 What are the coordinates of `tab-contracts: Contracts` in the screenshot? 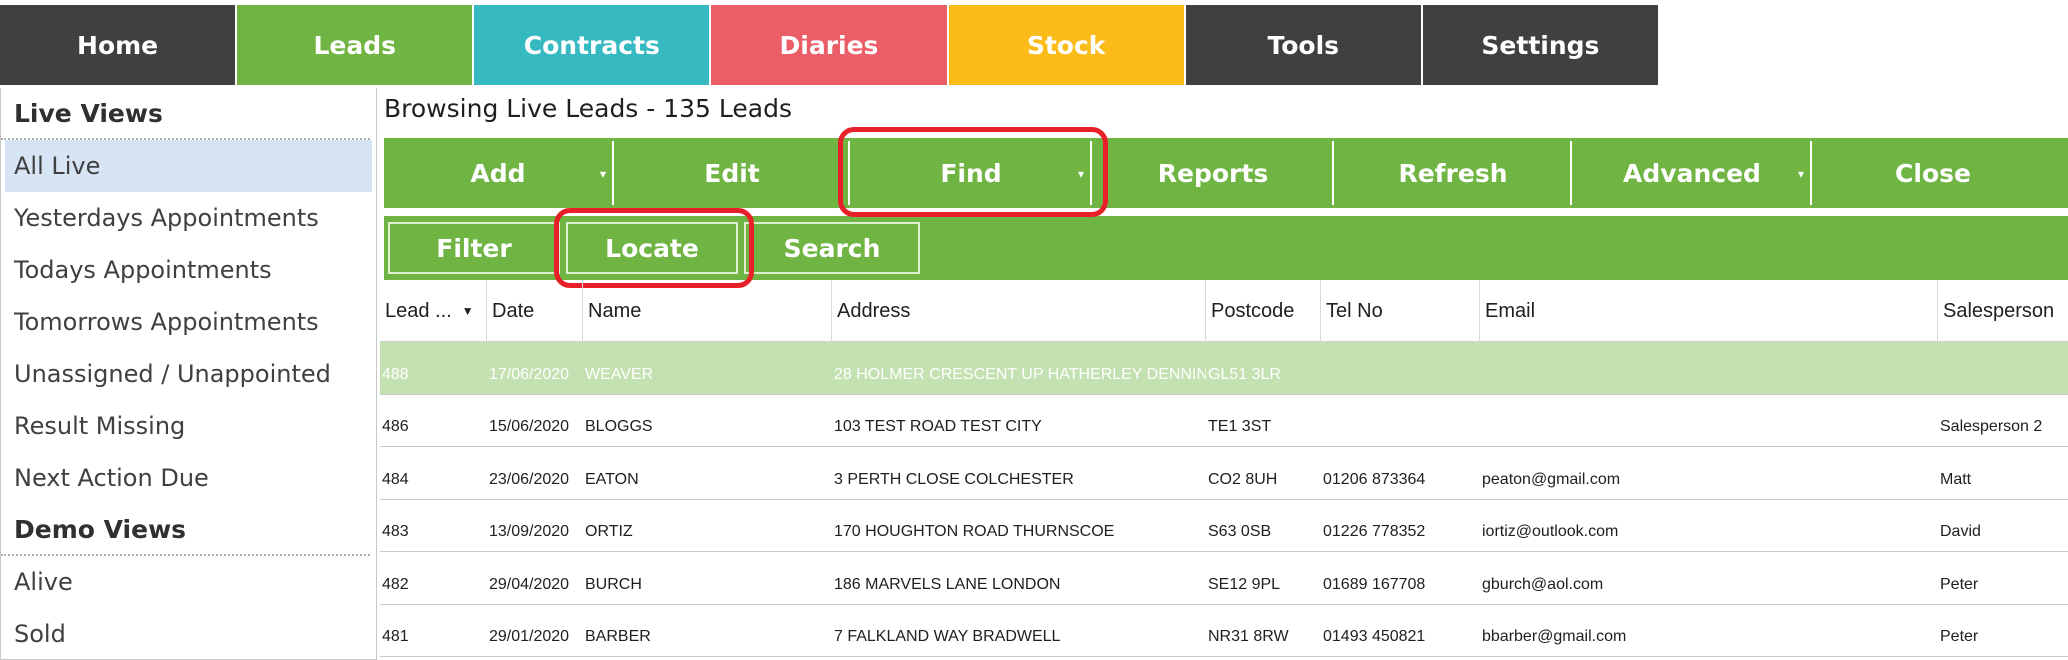 It's located at (592, 45).